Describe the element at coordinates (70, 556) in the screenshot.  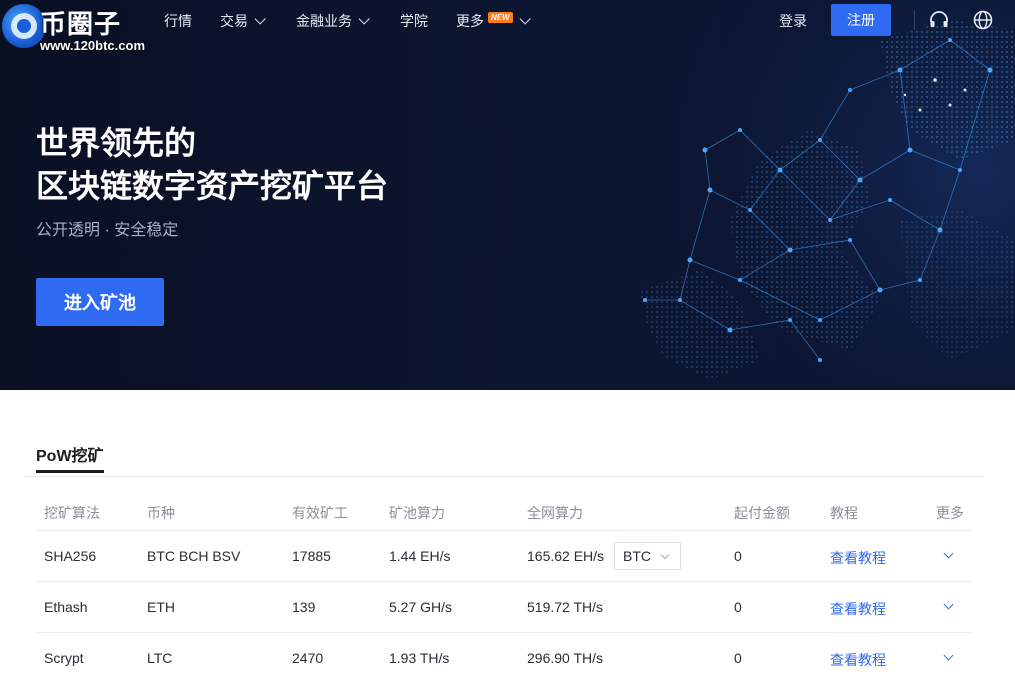
I see `cell-algorithm: SHA256` at that location.